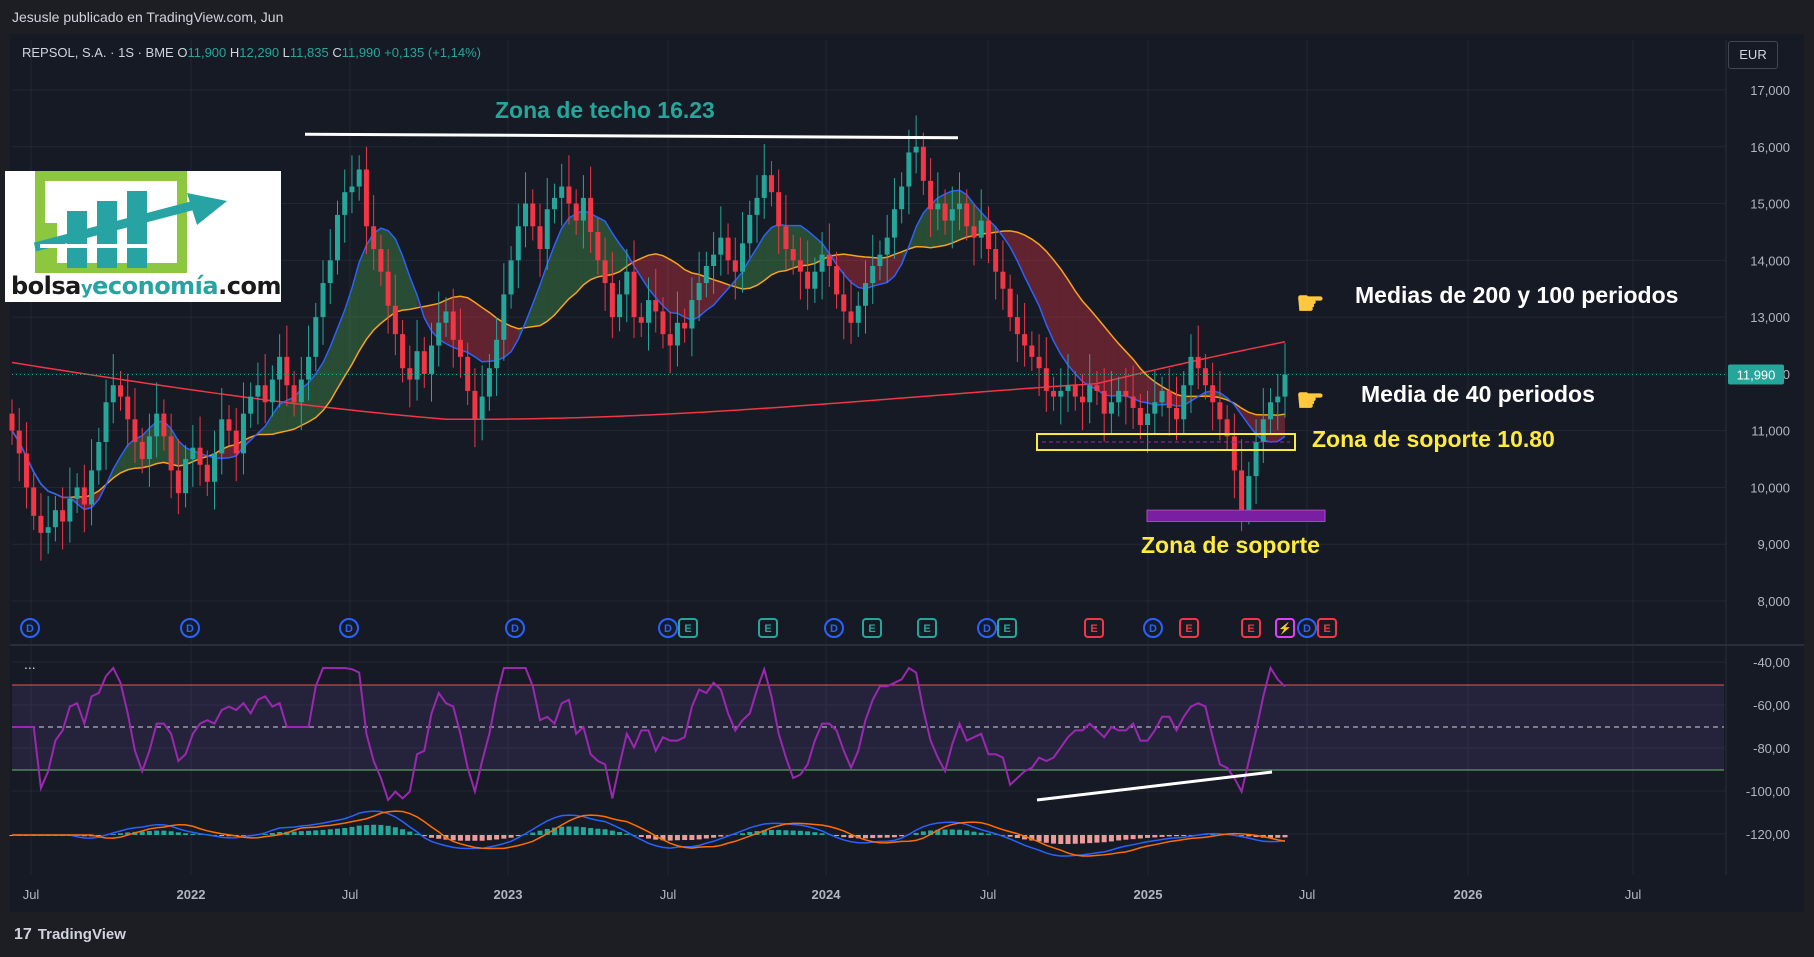  Describe the element at coordinates (827, 894) in the screenshot. I see `x-tick-label: 2024` at that location.